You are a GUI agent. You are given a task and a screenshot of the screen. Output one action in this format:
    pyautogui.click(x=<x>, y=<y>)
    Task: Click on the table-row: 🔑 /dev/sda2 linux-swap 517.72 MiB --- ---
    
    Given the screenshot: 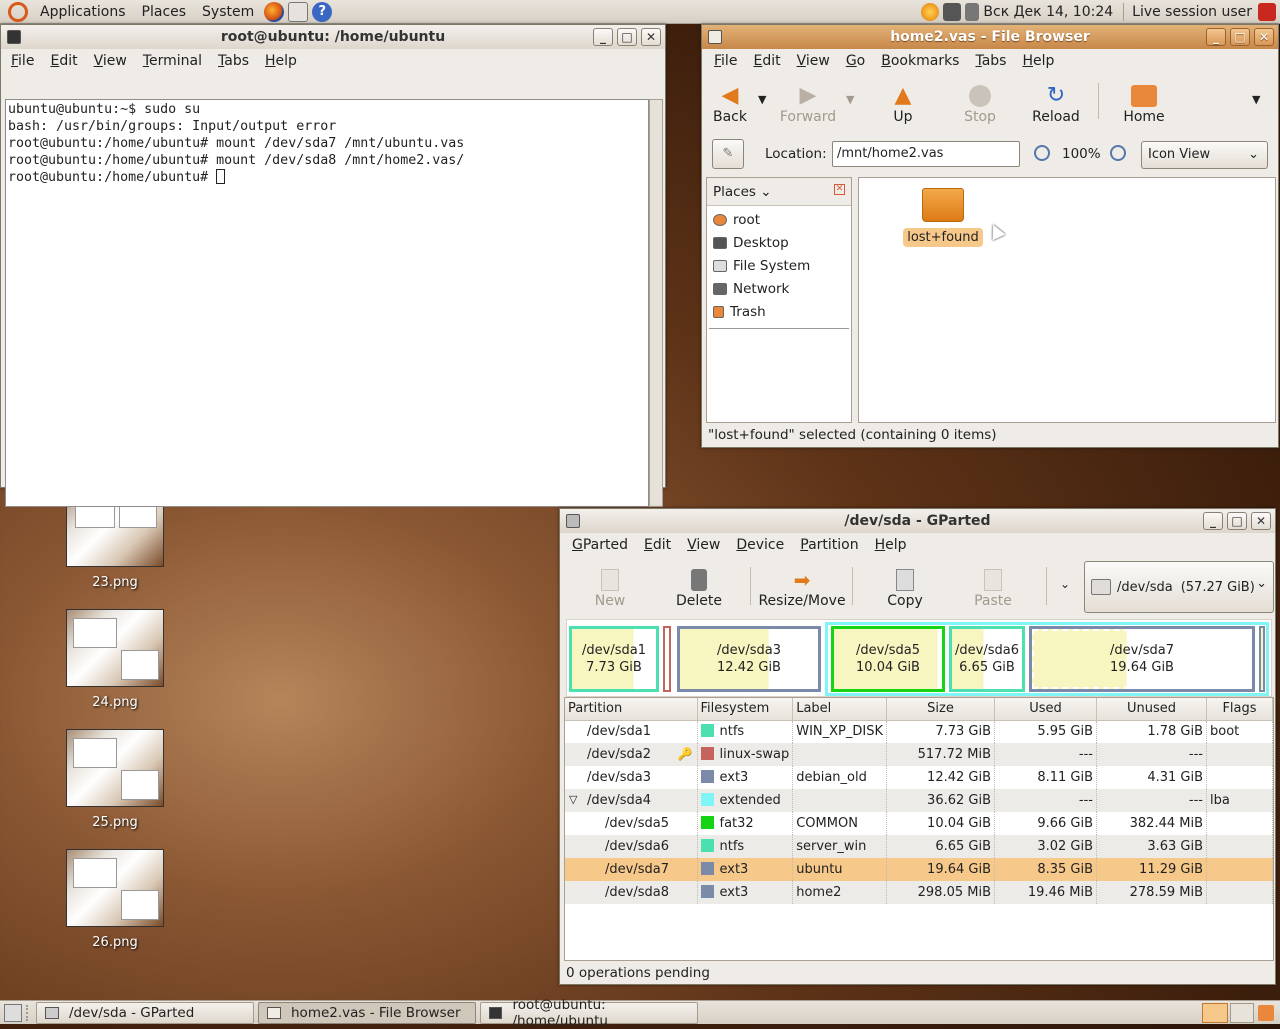 What is the action you would take?
    pyautogui.click(x=919, y=754)
    